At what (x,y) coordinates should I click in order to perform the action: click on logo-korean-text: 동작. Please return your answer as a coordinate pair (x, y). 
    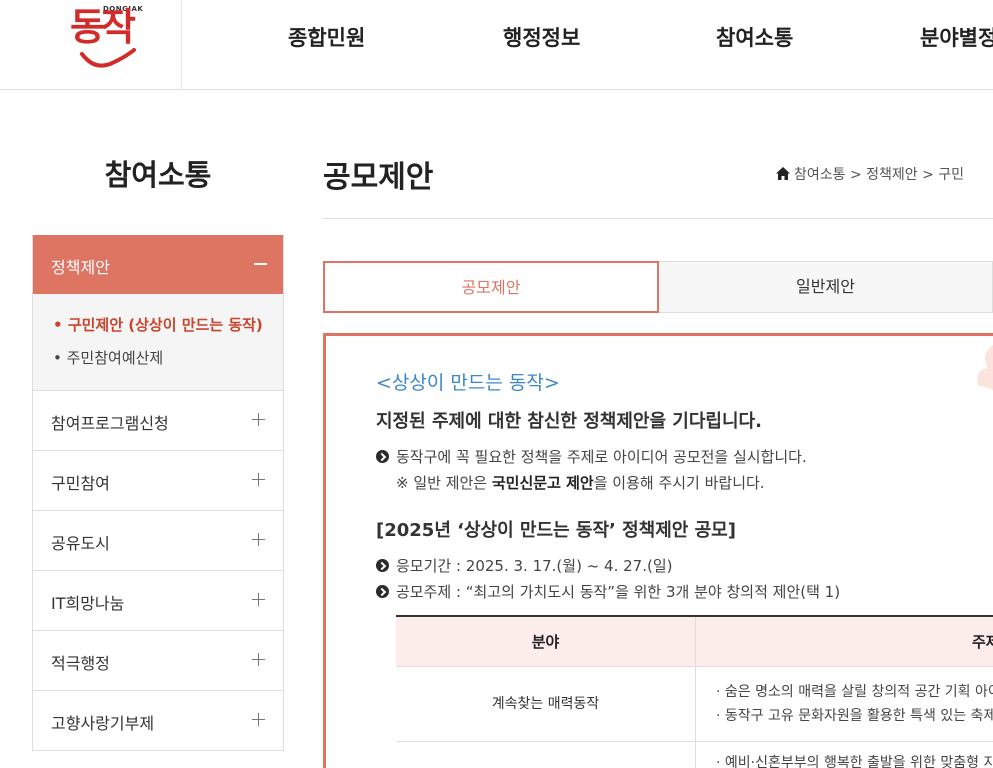
    Looking at the image, I should click on (103, 27).